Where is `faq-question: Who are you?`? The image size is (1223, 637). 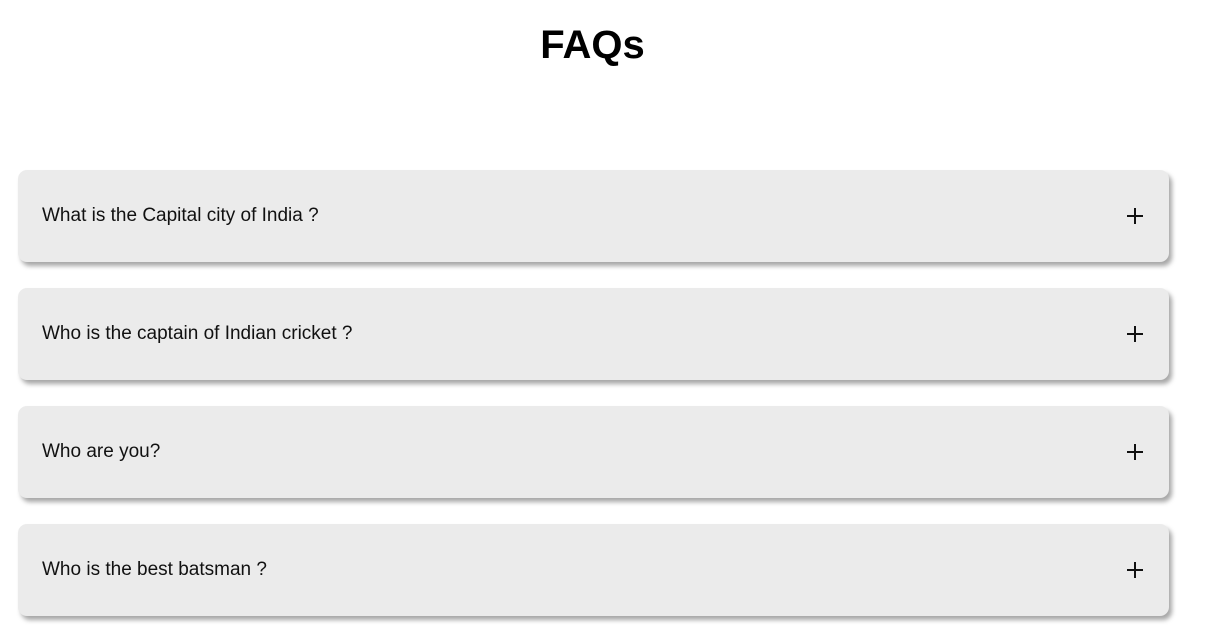
faq-question: Who are you? is located at coordinates (101, 451).